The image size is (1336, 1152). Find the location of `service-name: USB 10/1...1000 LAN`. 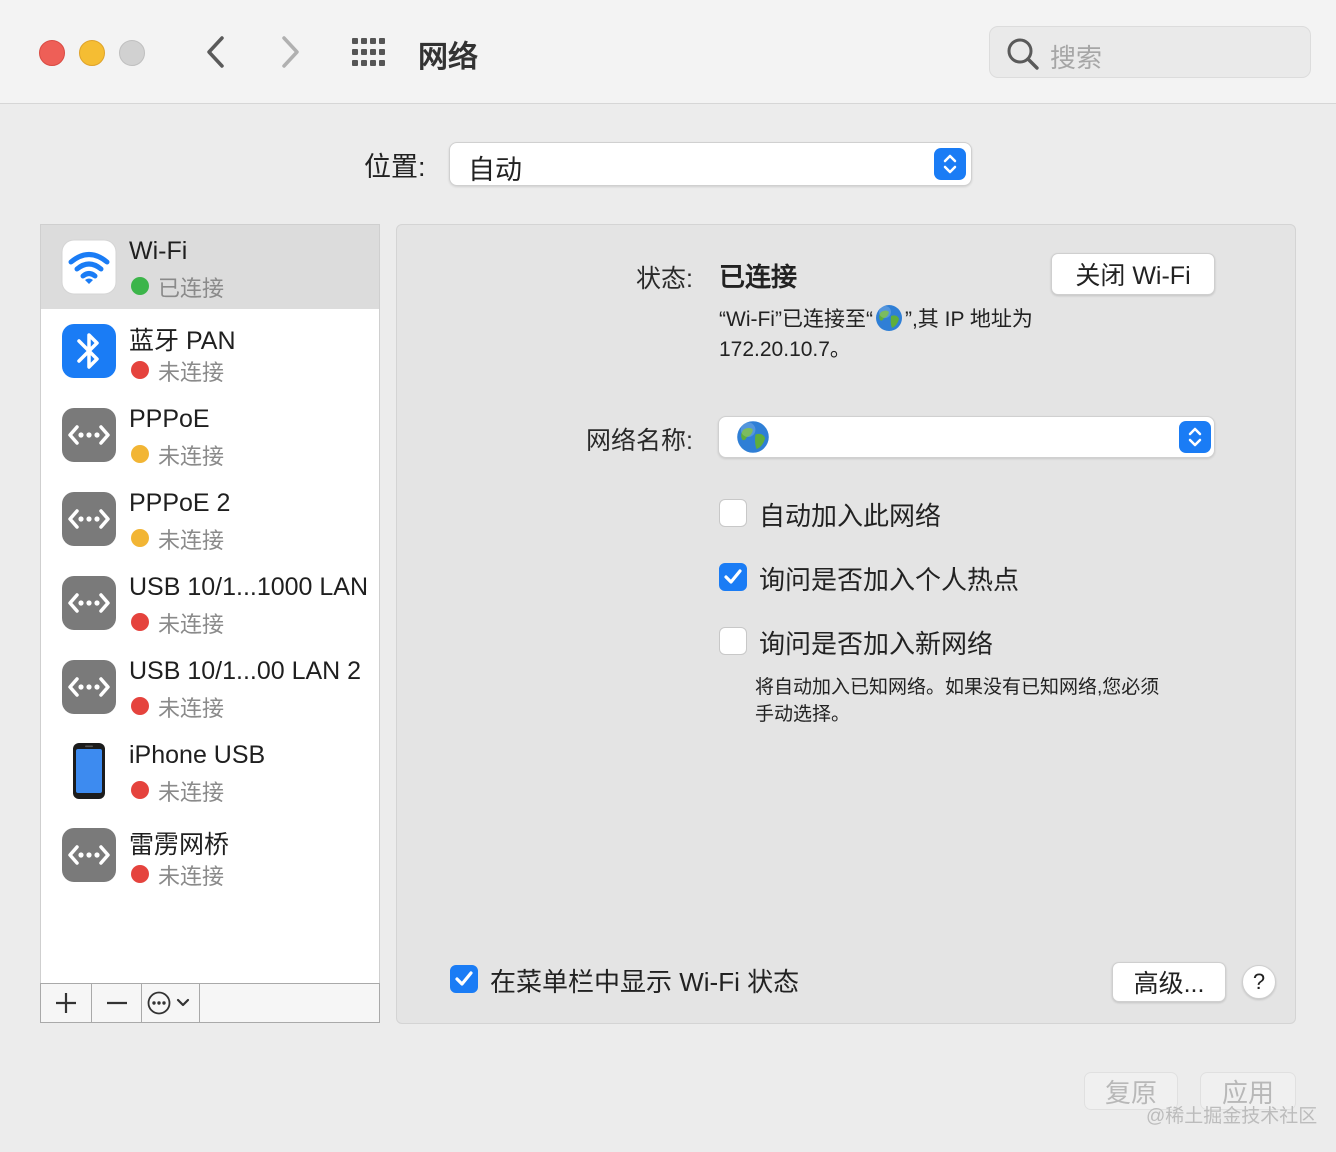

service-name: USB 10/1...1000 LAN is located at coordinates (249, 587).